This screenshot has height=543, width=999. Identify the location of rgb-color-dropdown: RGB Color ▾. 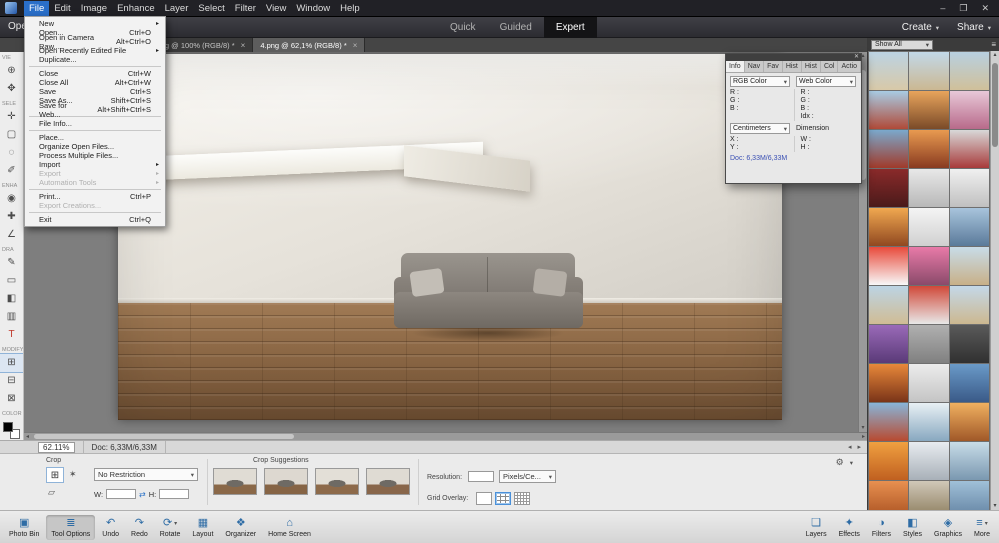
(760, 81).